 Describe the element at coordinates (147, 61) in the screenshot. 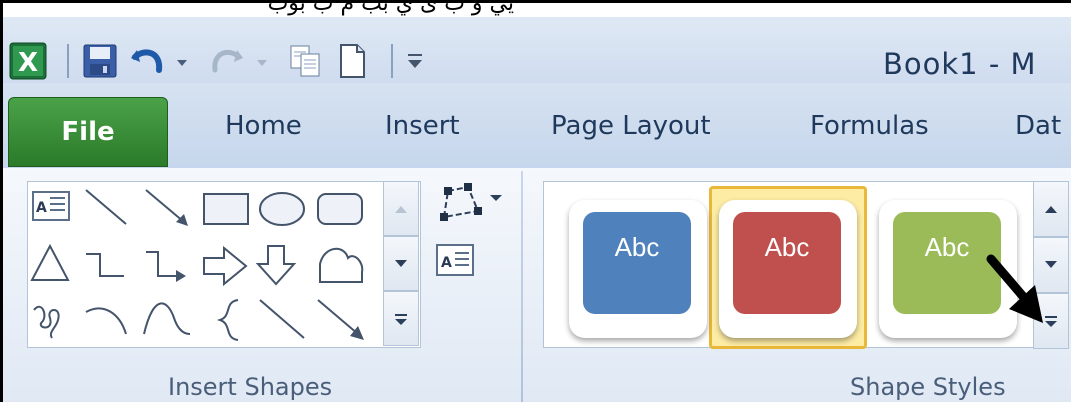

I see `undo-icon` at that location.